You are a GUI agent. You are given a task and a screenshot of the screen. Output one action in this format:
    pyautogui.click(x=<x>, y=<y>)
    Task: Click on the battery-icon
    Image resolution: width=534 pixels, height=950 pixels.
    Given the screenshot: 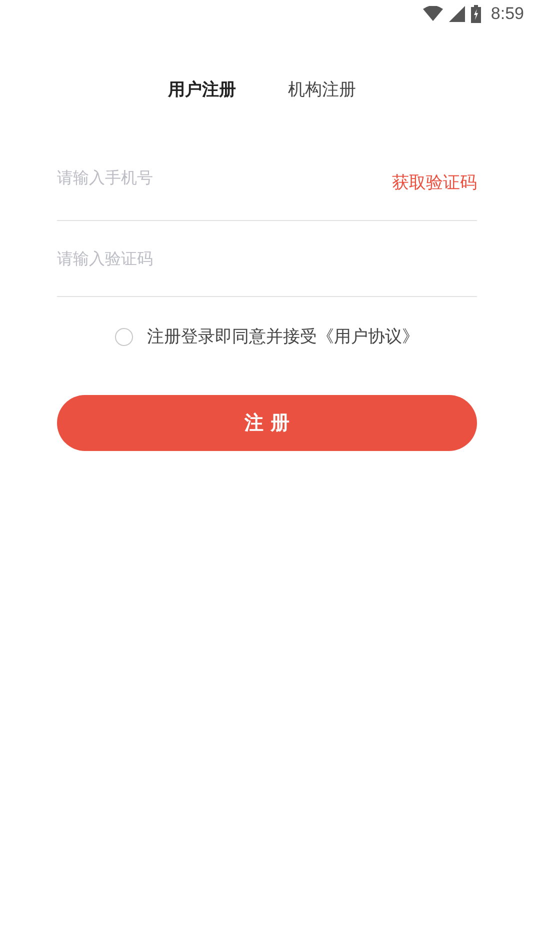 What is the action you would take?
    pyautogui.click(x=475, y=14)
    